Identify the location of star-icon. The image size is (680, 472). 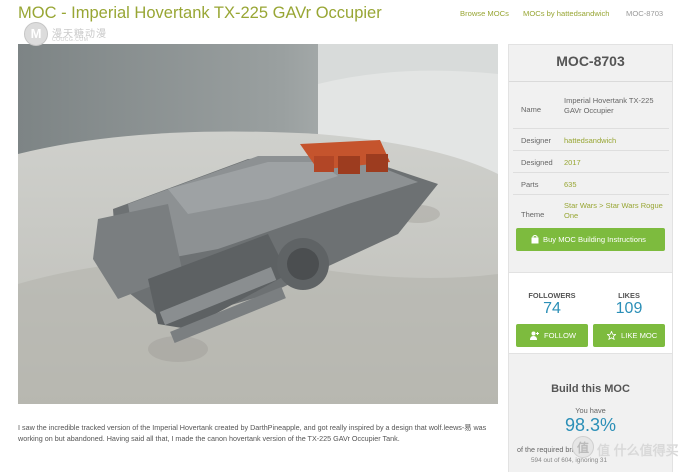
(611, 335).